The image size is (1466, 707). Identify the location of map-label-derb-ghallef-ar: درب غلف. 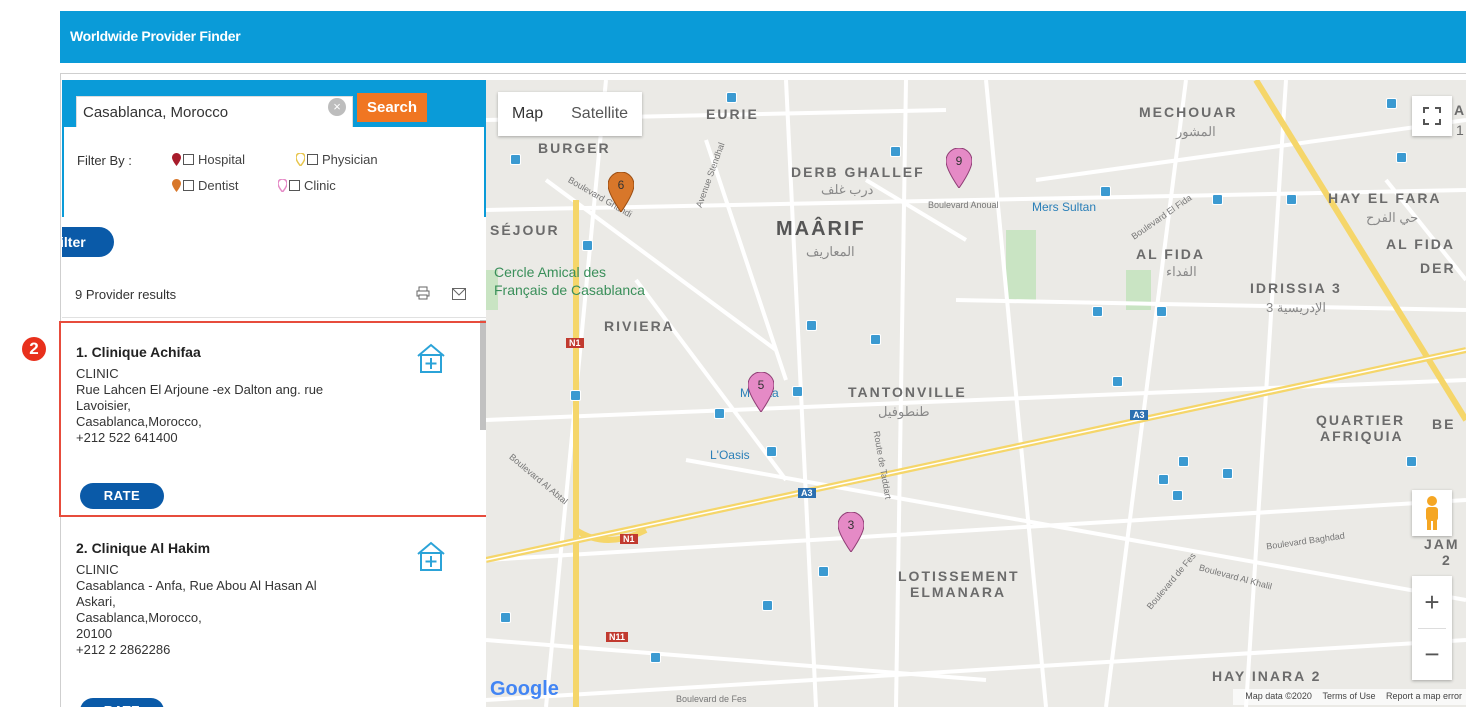
(847, 189).